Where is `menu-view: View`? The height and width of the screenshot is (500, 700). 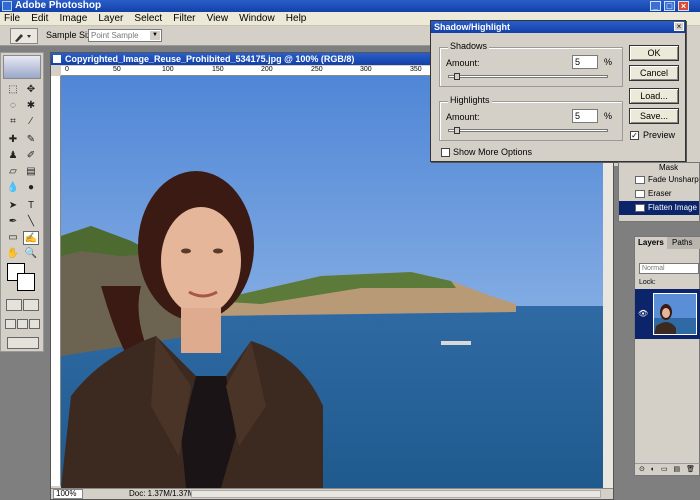
menu-view: View is located at coordinates (218, 19).